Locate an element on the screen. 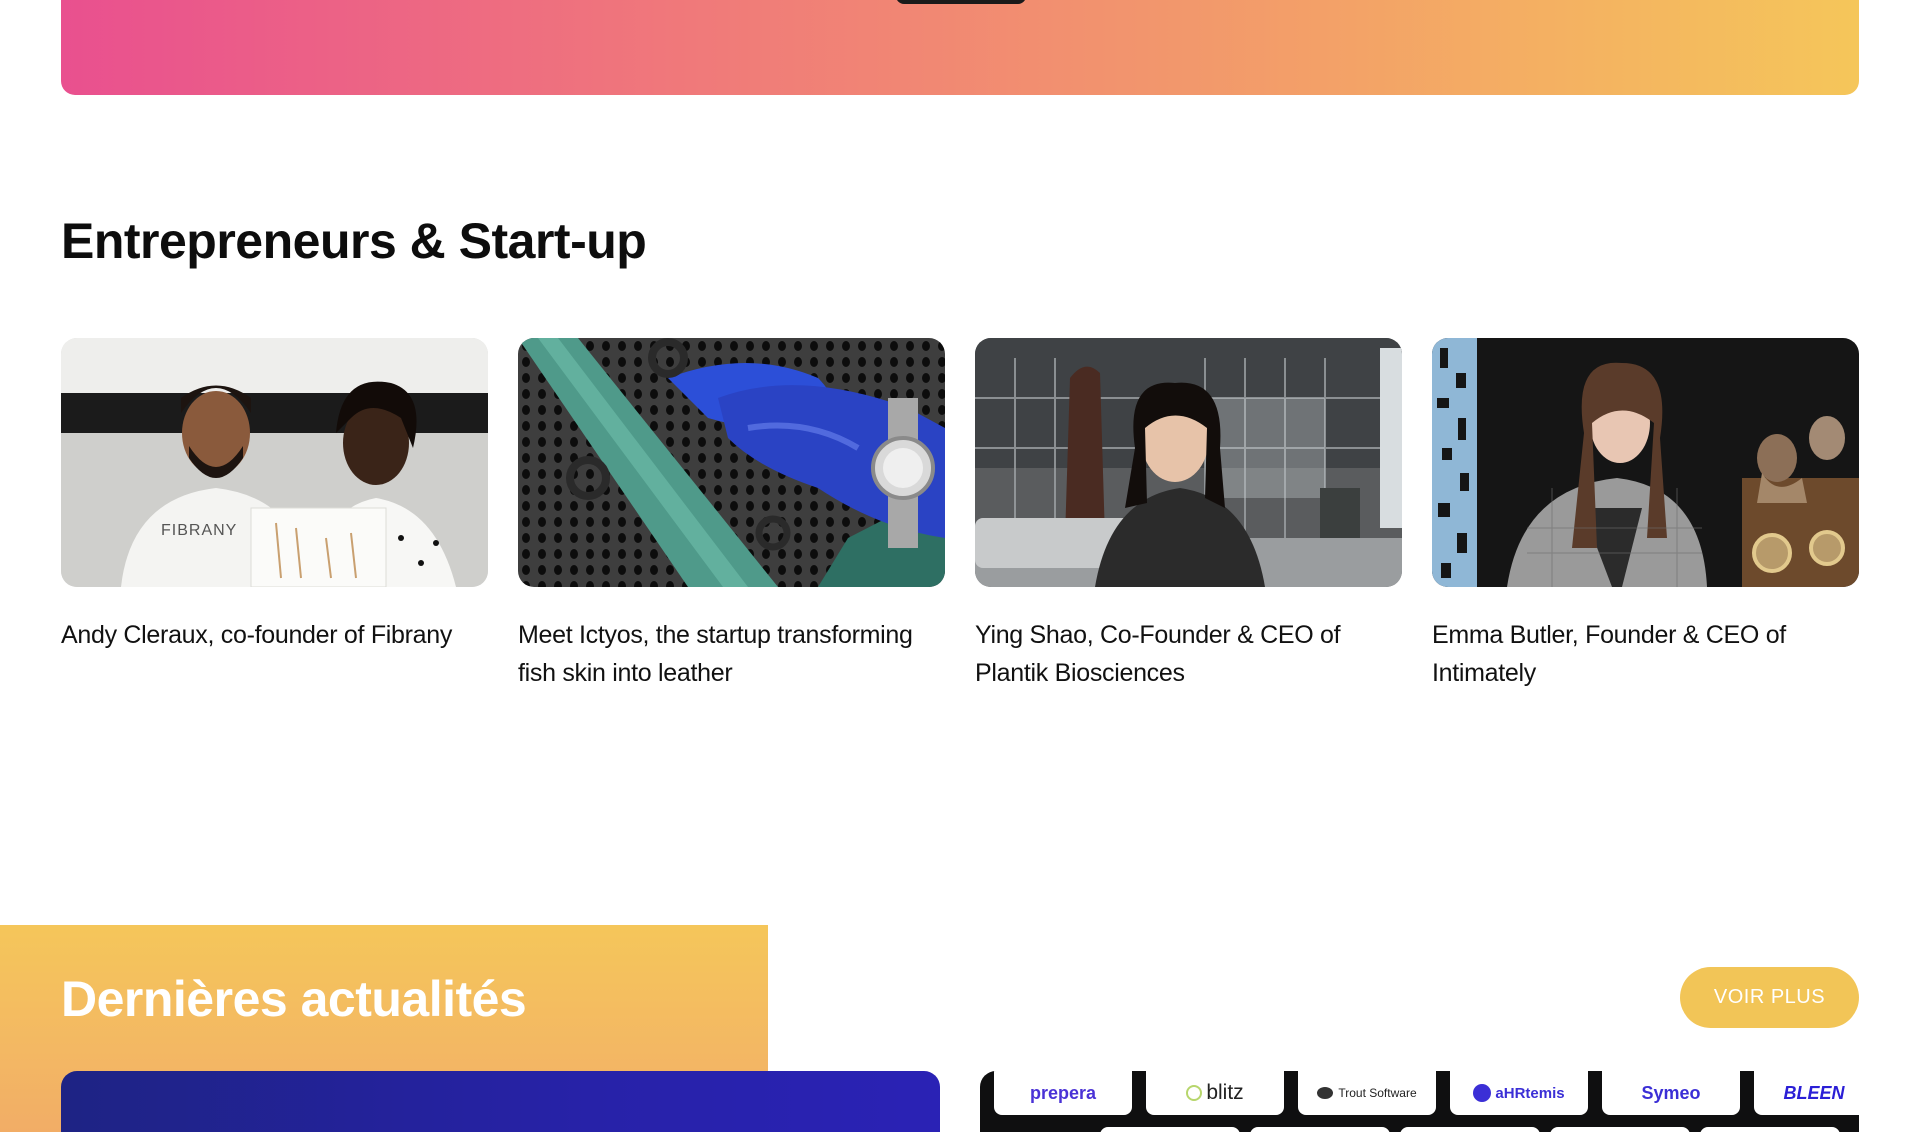  card-image-ictyos is located at coordinates (731, 462).